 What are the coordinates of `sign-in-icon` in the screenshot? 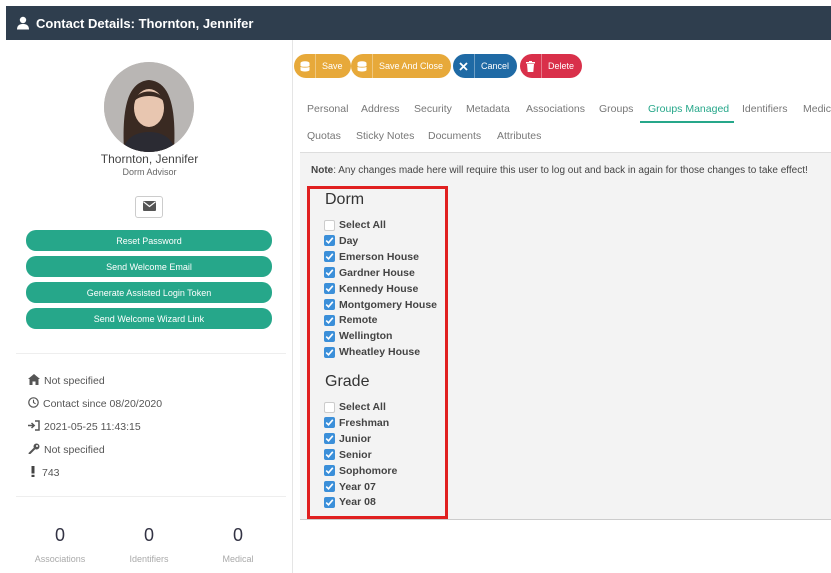 It's located at (36, 427).